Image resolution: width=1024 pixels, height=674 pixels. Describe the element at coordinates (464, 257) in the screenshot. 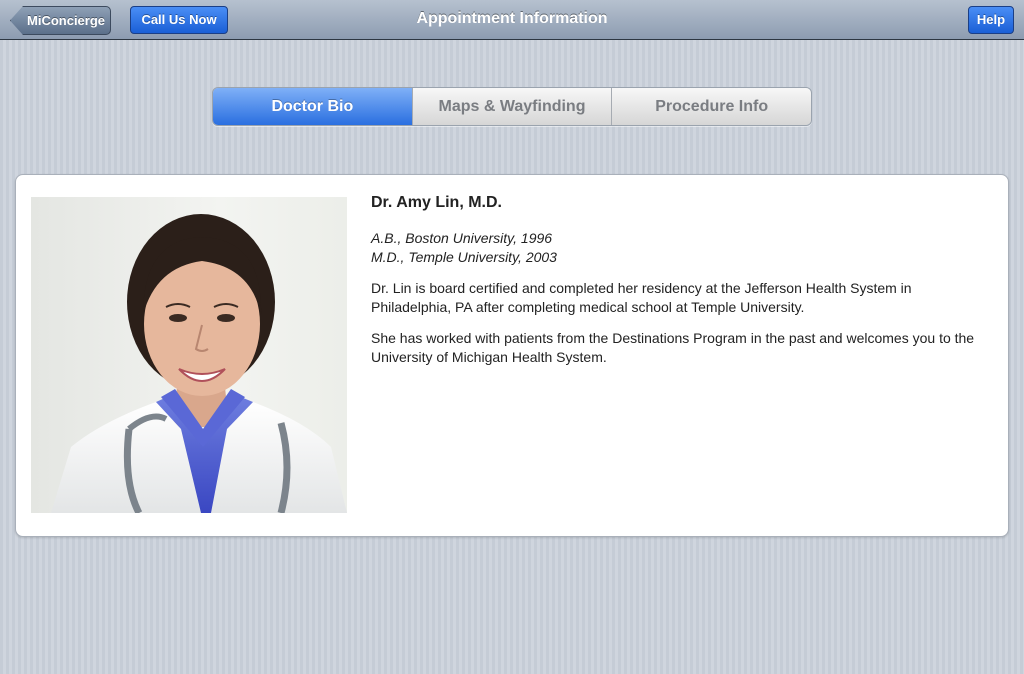

I see `degree-line: M.D., Temple University, 2003` at that location.